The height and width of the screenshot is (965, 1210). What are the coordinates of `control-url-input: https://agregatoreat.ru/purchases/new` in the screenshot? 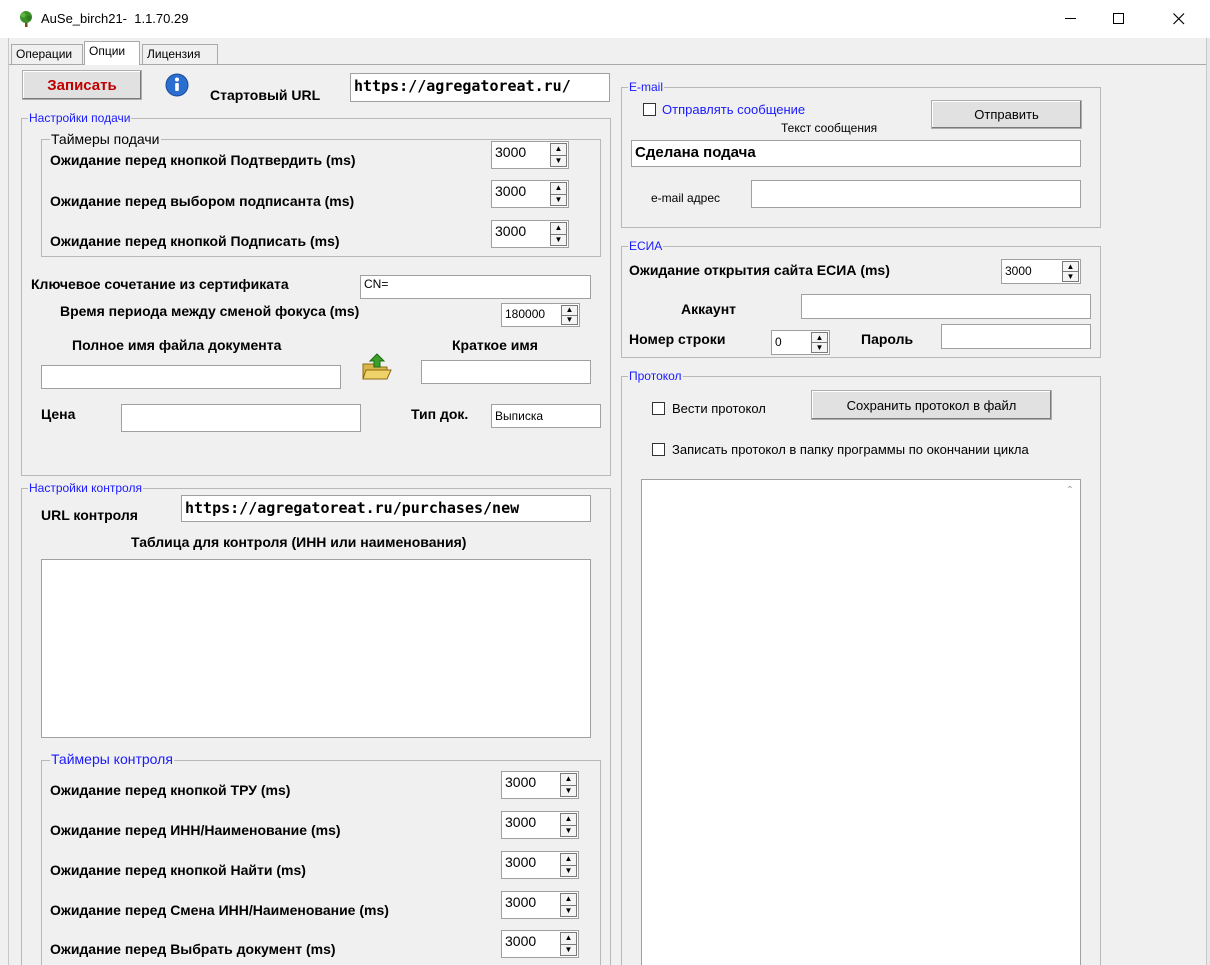 It's located at (386, 508).